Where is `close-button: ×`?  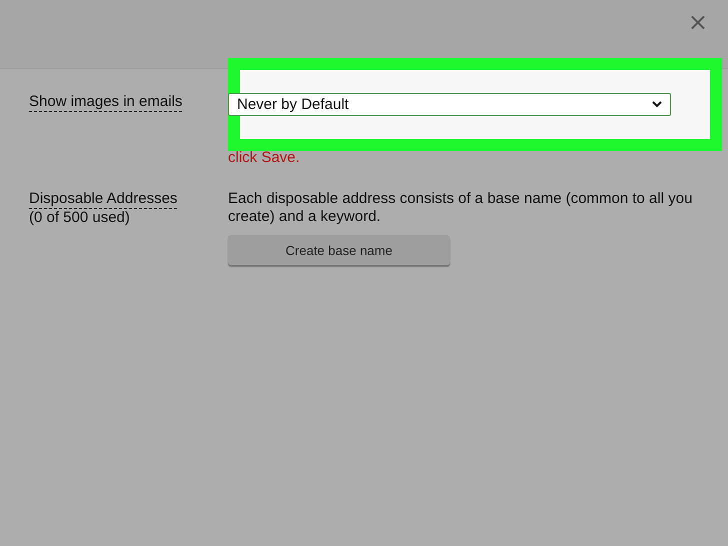
close-button: × is located at coordinates (698, 22).